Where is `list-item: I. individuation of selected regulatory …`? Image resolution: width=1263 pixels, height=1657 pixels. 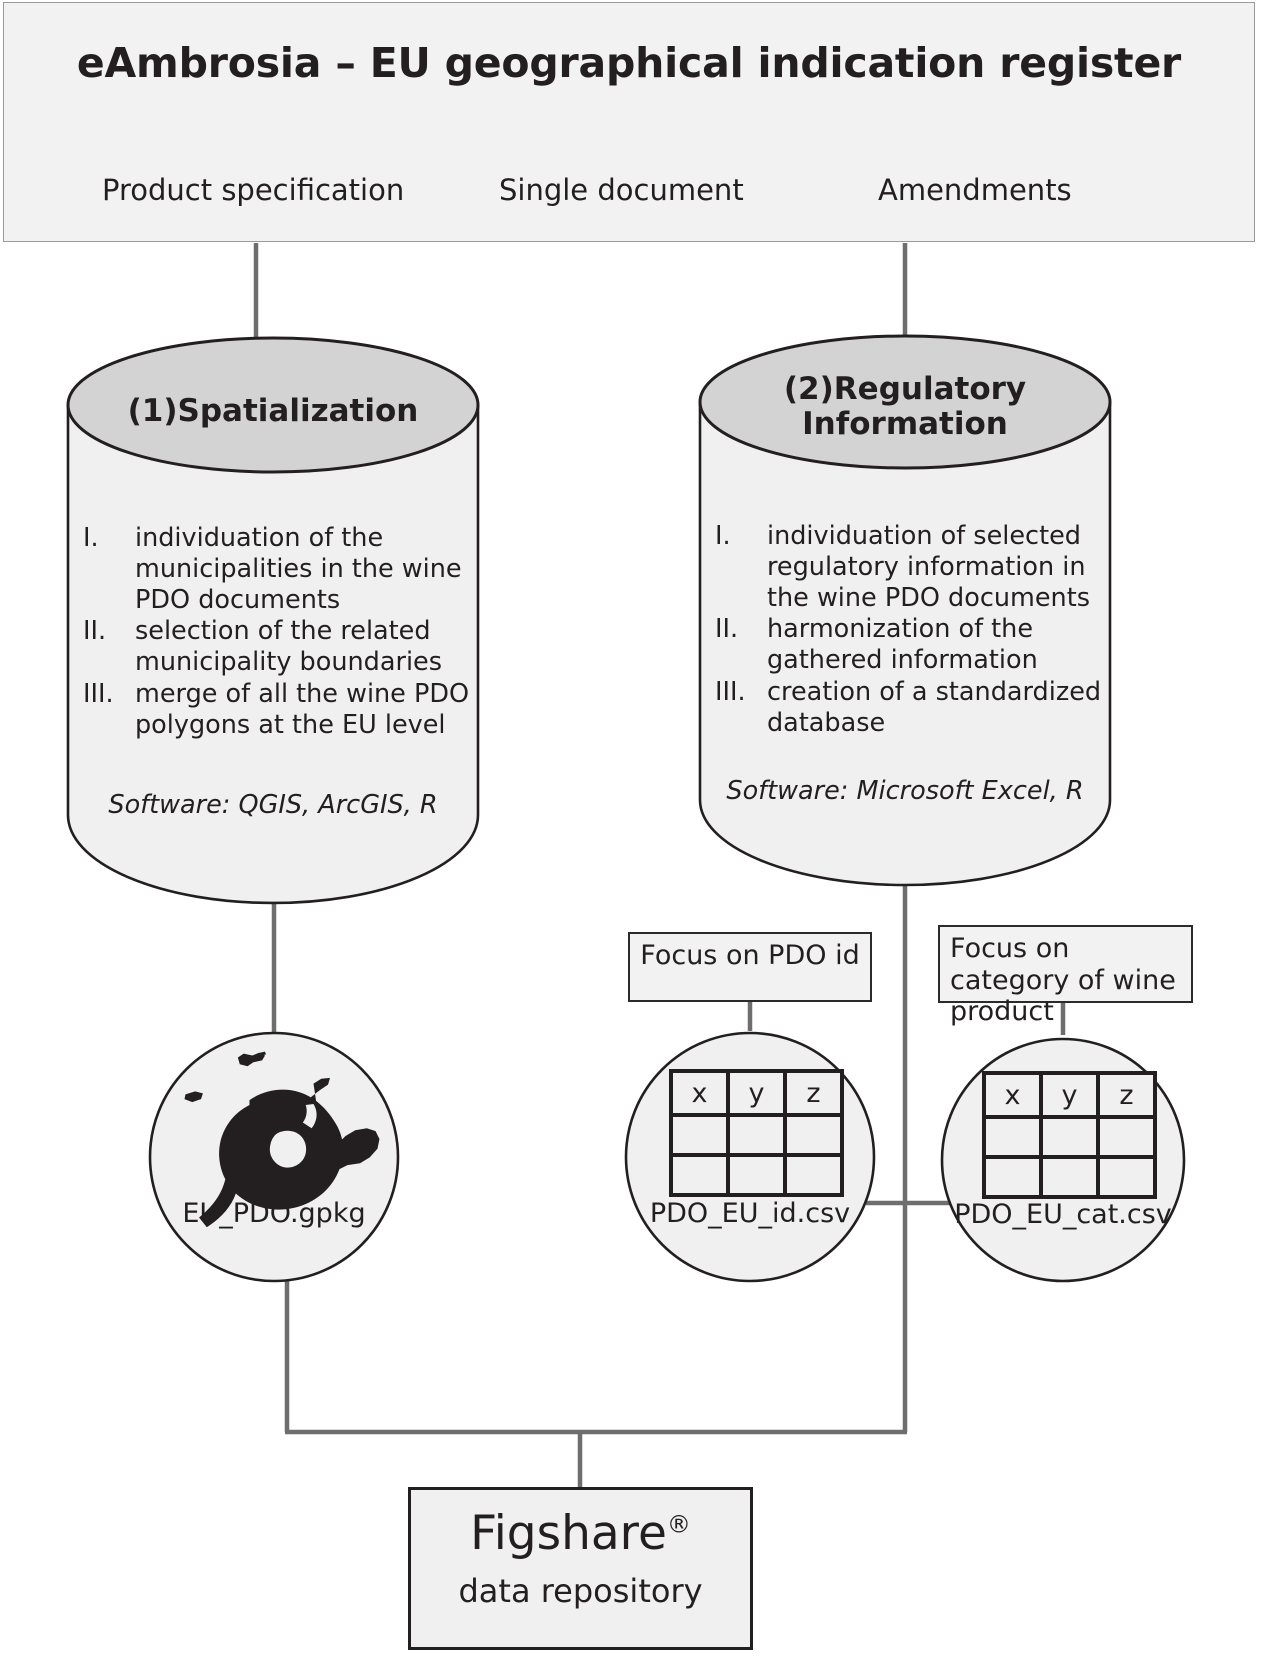 list-item: I. individuation of selected regulatory … is located at coordinates (911, 567).